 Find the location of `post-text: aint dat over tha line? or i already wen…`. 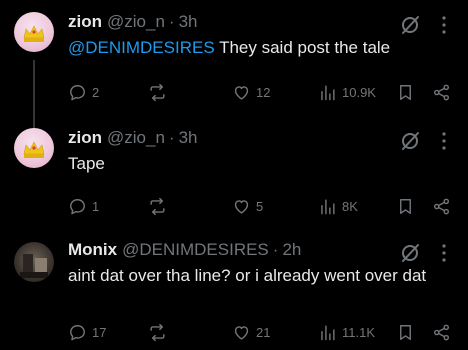

post-text: aint dat over tha line? or i already wen… is located at coordinates (247, 275).